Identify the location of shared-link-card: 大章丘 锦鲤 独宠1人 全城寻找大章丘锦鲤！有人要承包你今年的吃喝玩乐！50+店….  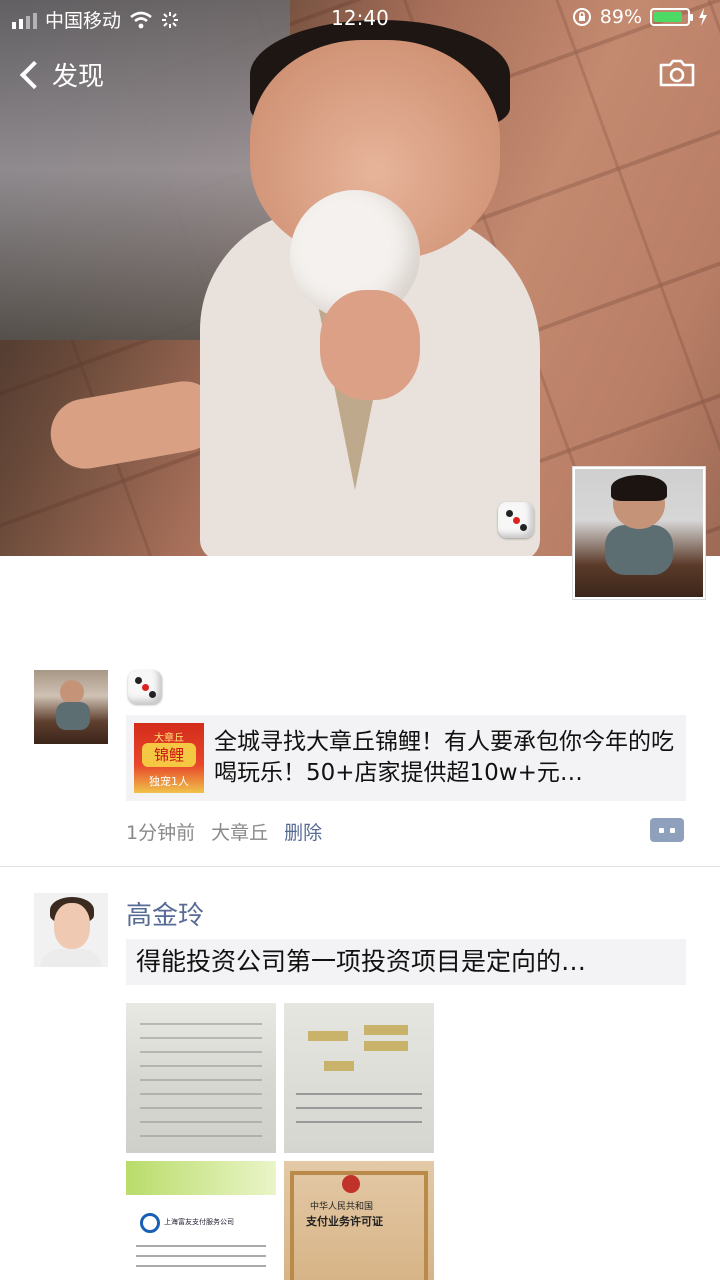
(406, 758).